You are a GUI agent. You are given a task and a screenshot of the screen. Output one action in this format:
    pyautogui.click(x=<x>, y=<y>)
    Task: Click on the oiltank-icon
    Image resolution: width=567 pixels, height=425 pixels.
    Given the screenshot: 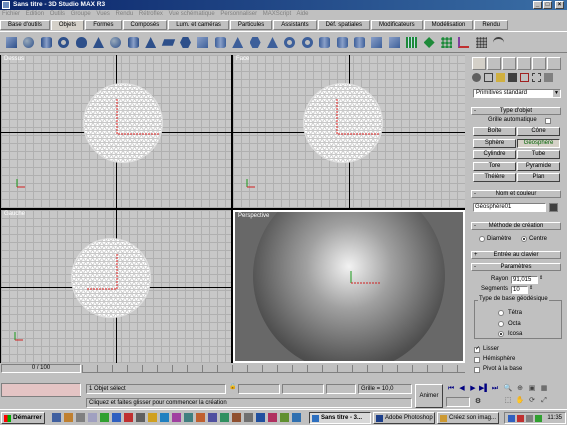 What is the action you would take?
    pyautogui.click(x=220, y=42)
    